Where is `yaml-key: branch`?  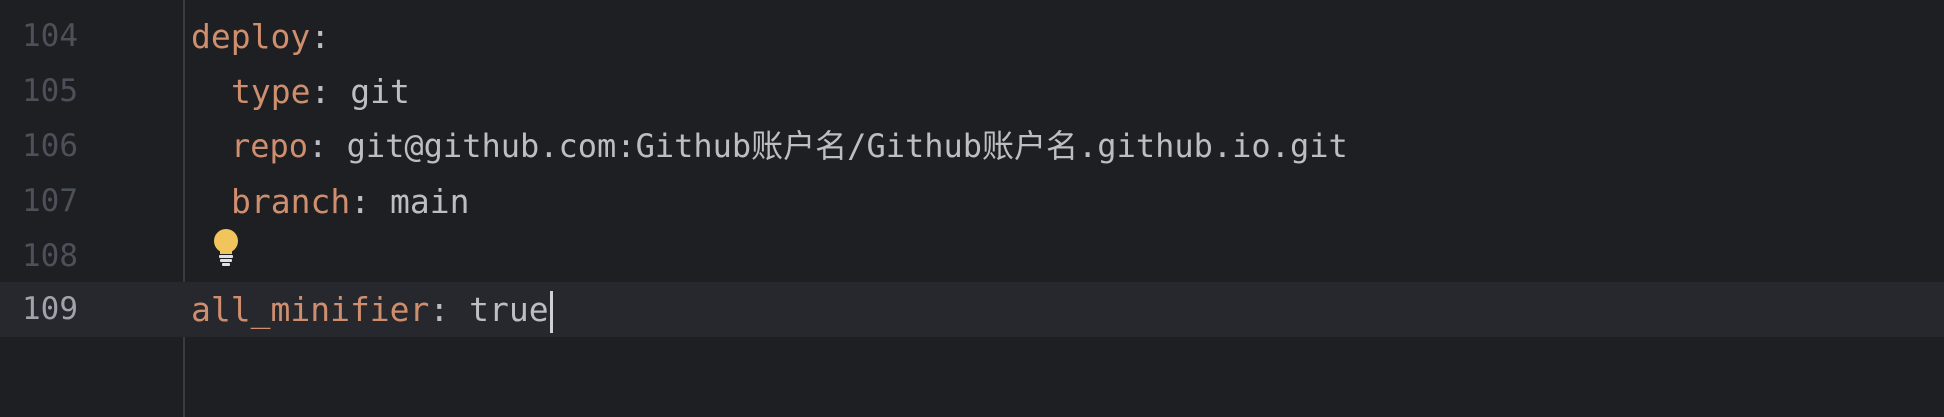 yaml-key: branch is located at coordinates (291, 201).